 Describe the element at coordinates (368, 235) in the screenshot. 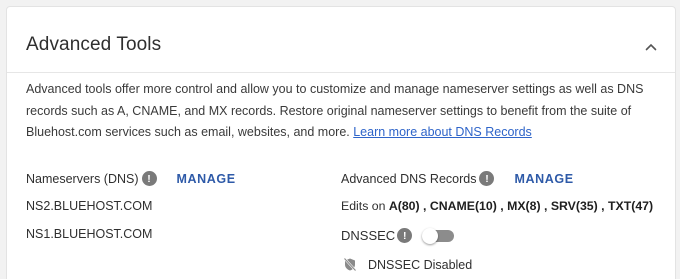

I see `dnssec-label: DNSSEC` at that location.